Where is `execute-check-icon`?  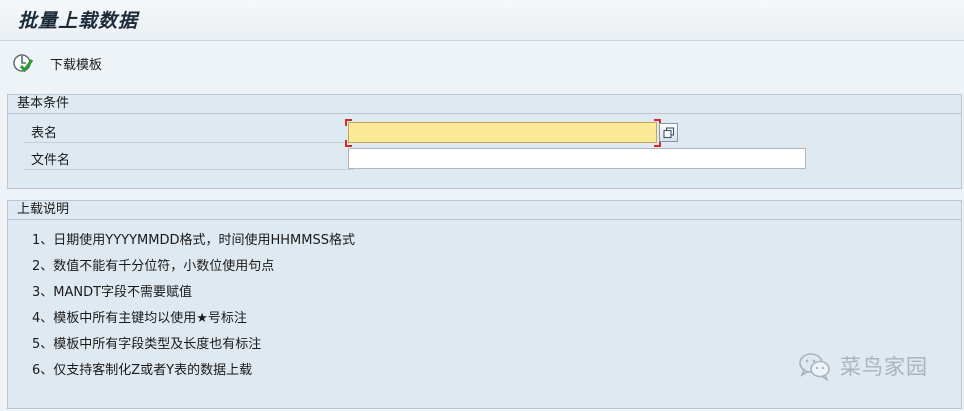 execute-check-icon is located at coordinates (23, 63).